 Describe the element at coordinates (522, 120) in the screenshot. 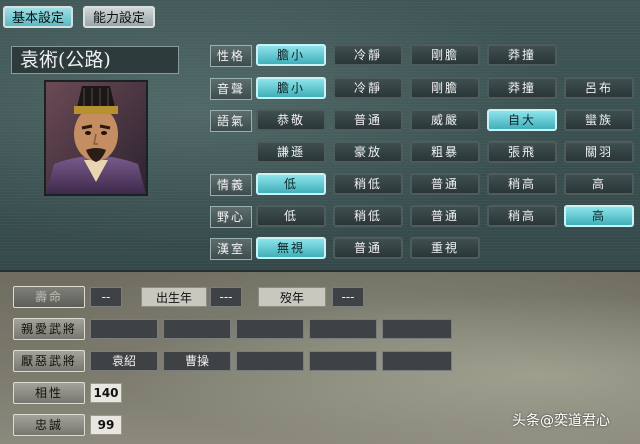

I see `tone-option-4: 自大` at that location.